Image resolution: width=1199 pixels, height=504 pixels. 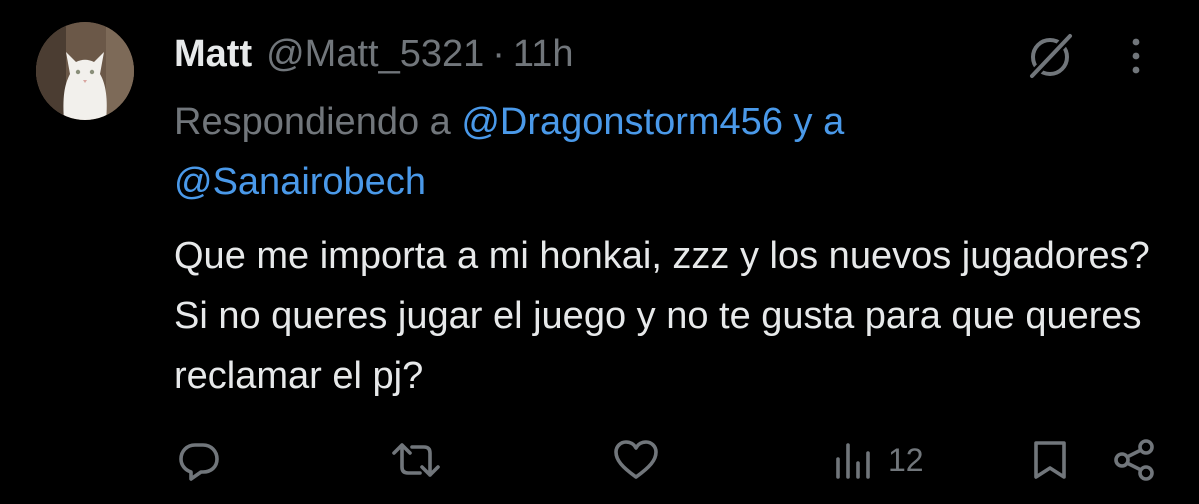 I want to click on mention-joiner: y a, so click(x=819, y=122).